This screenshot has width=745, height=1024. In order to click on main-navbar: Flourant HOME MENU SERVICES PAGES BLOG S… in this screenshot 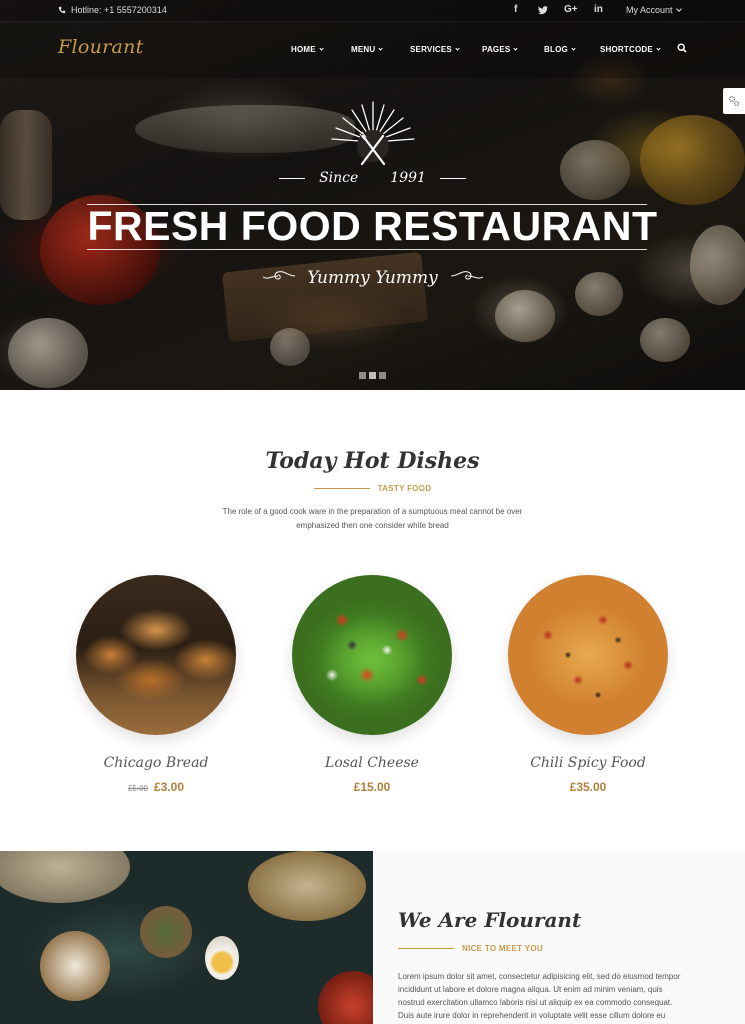, I will do `click(372, 50)`.